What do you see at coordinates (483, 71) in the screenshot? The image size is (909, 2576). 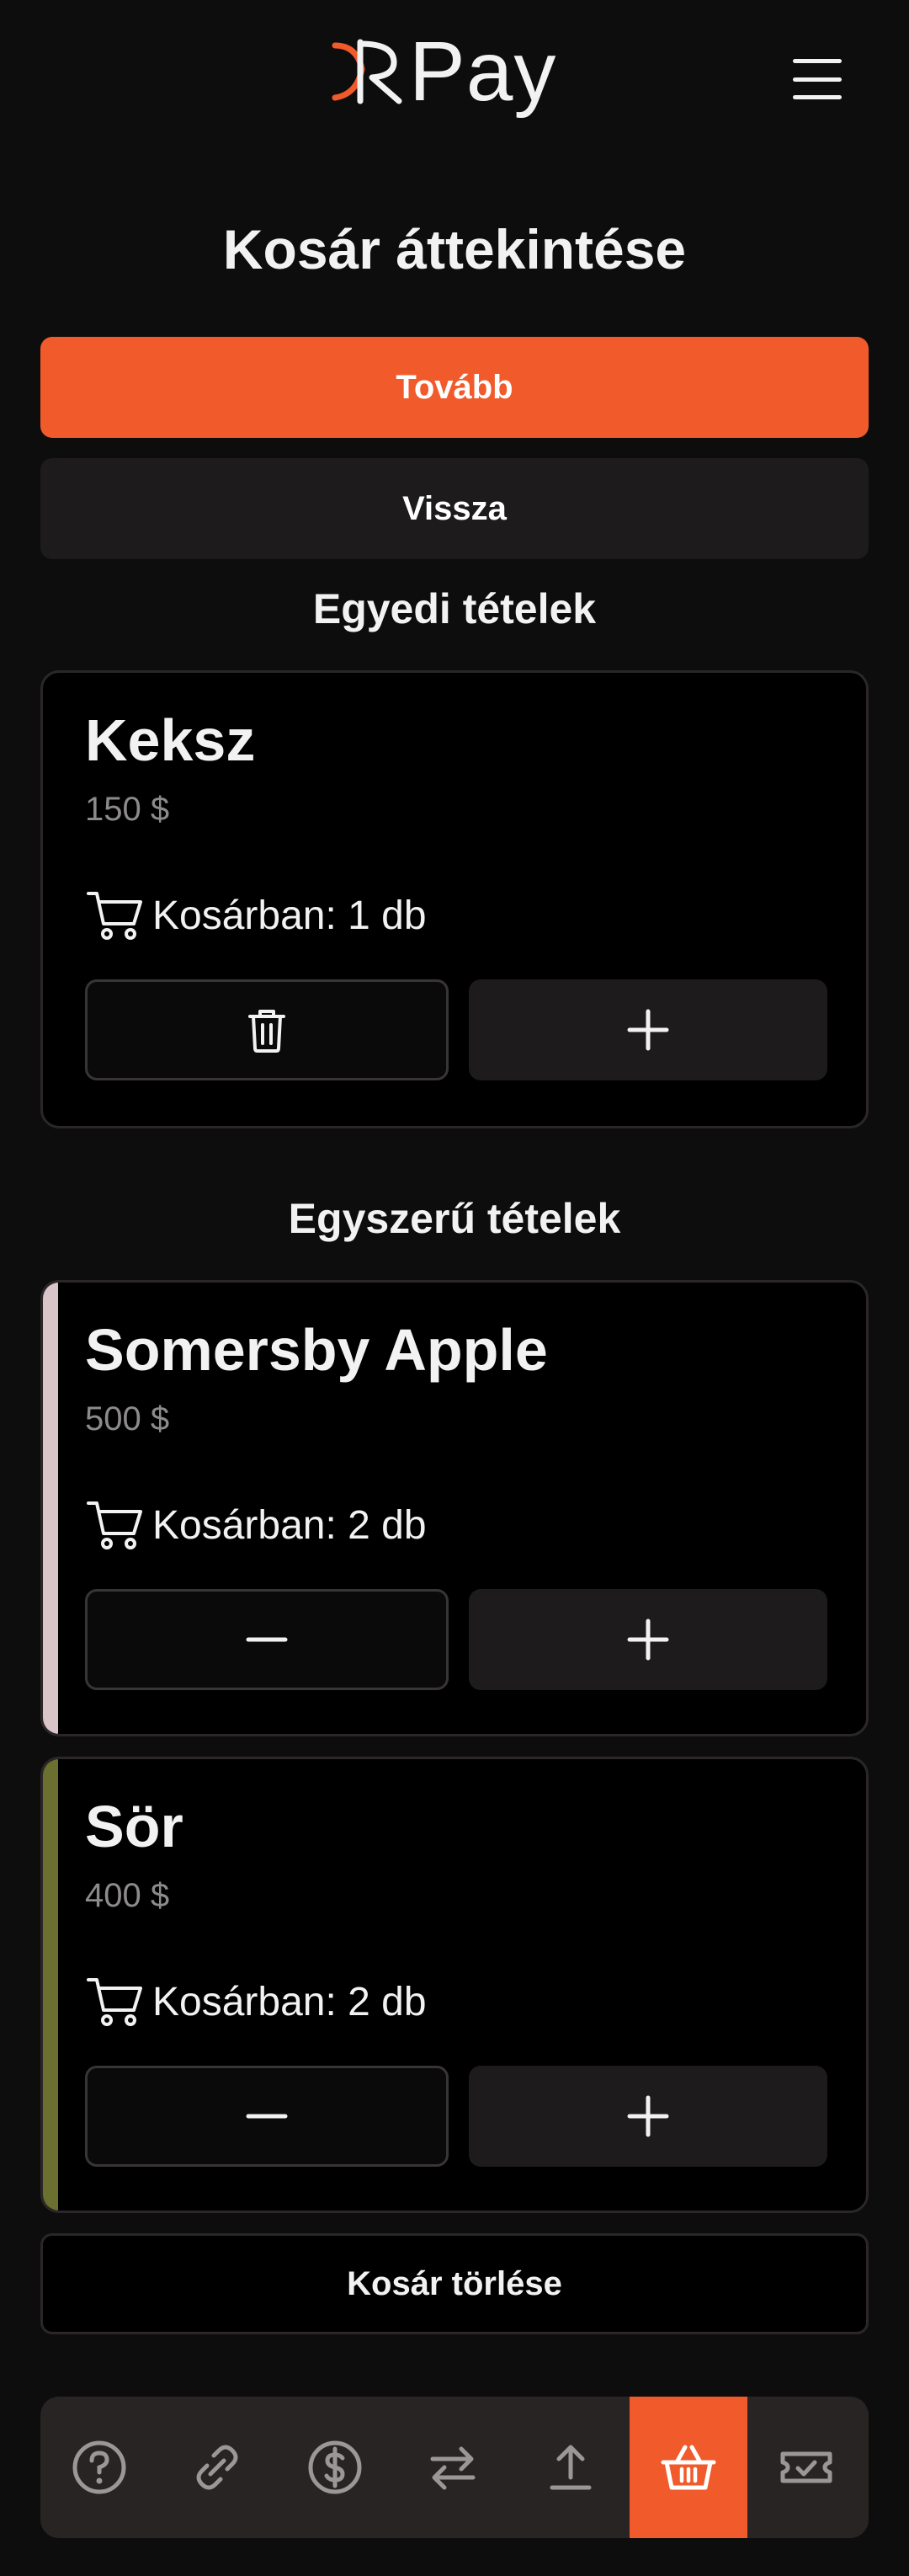 I see `logo-text: Pay` at bounding box center [483, 71].